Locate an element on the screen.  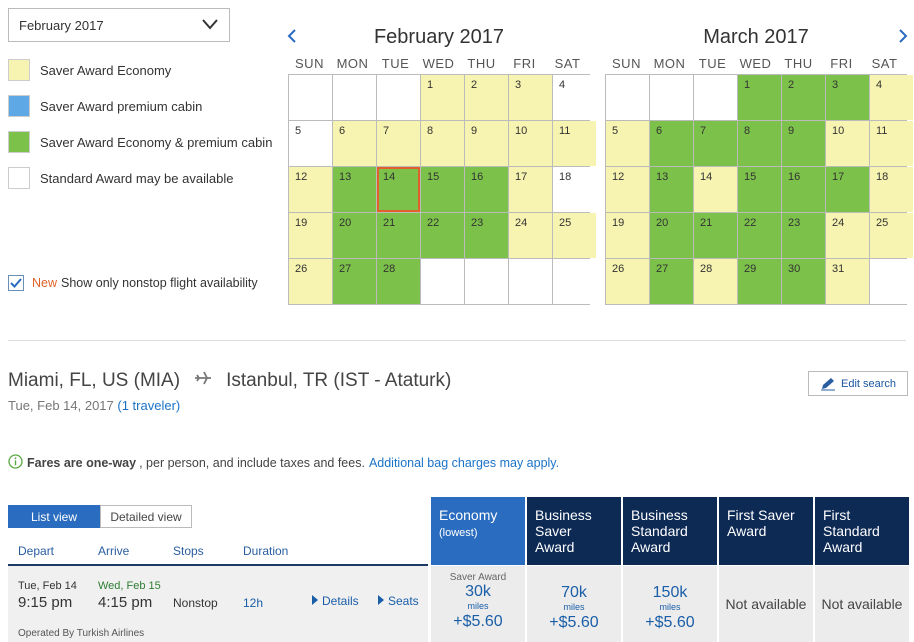
column-duration: Duration is located at coordinates (265, 551).